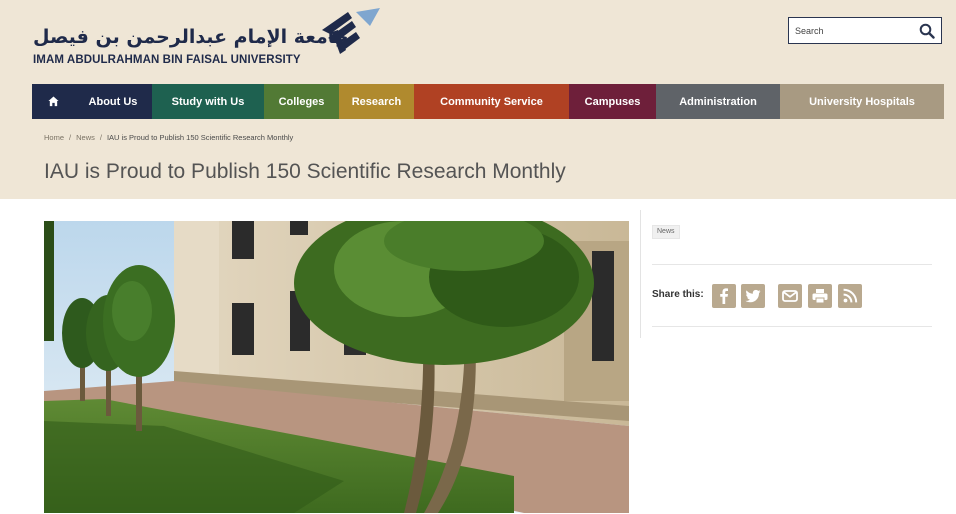 This screenshot has height=514, width=956. What do you see at coordinates (351, 31) in the screenshot?
I see `university-emblem-icon` at bounding box center [351, 31].